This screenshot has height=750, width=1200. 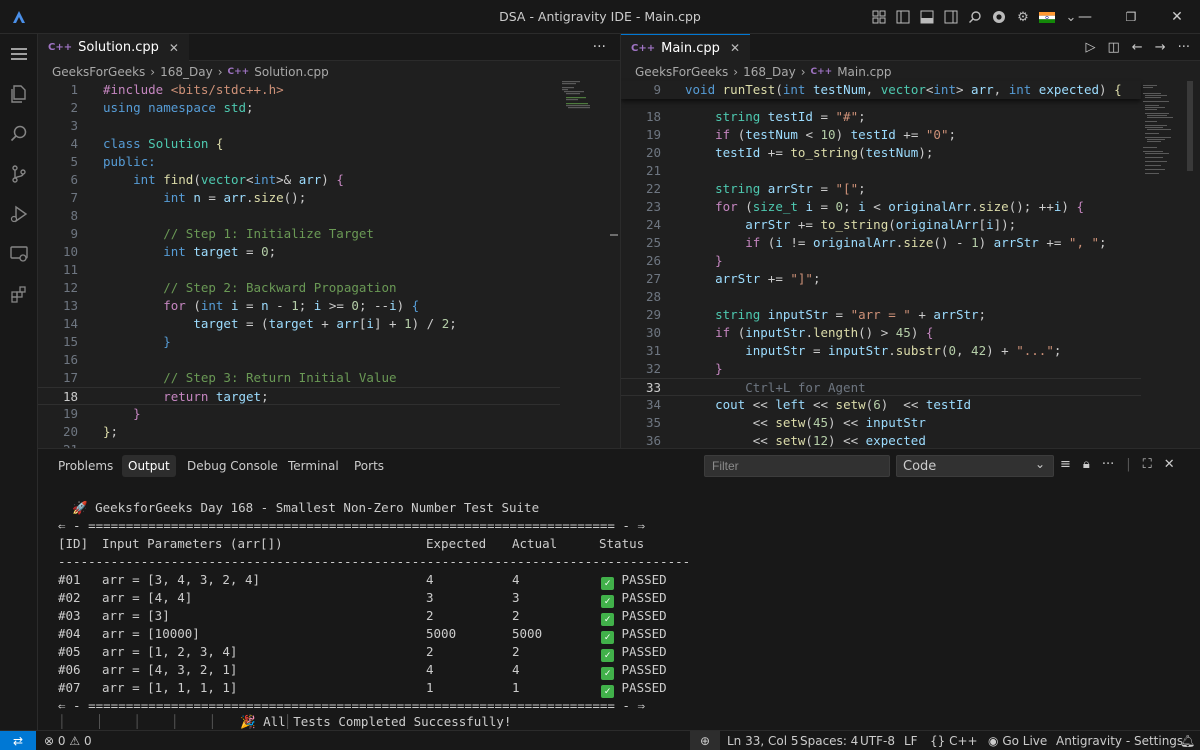 I want to click on encoding: UTF-8, so click(x=877, y=740).